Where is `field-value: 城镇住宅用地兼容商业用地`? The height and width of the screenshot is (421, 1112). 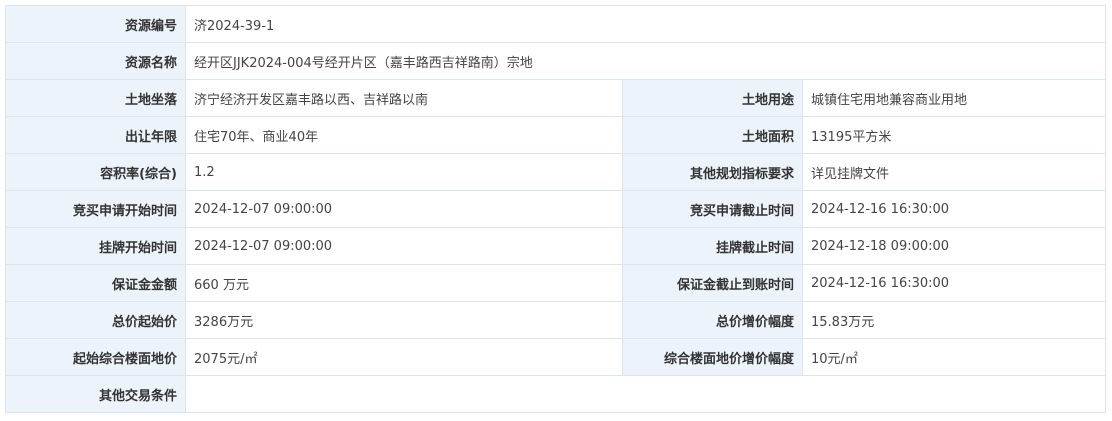
field-value: 城镇住宅用地兼容商业用地 is located at coordinates (954, 98).